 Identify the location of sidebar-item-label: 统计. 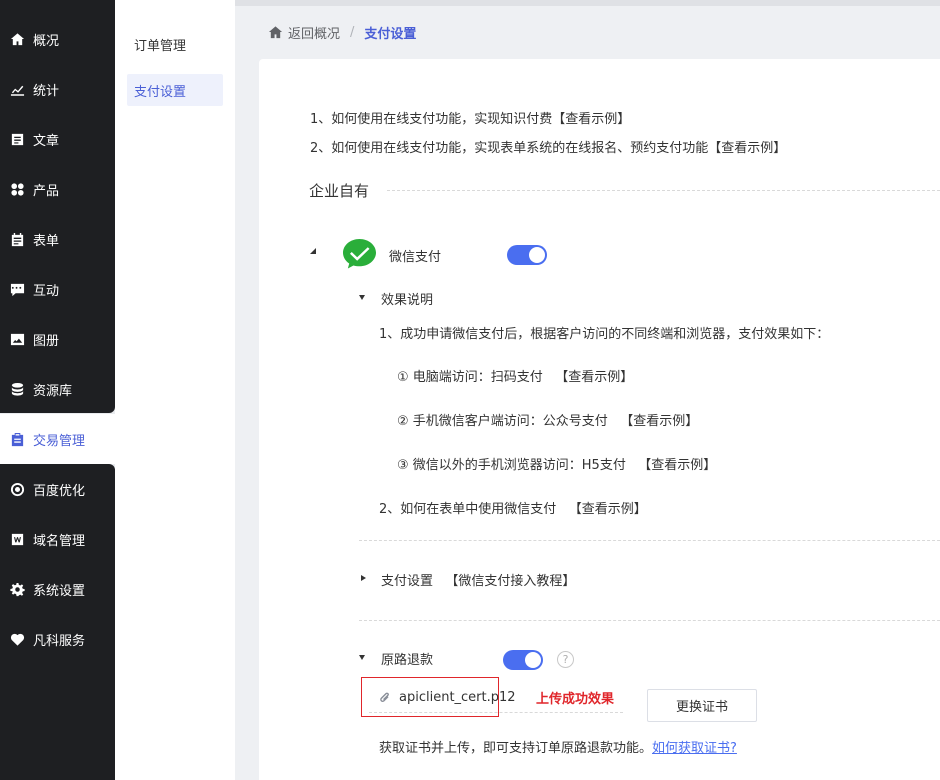
(46, 91).